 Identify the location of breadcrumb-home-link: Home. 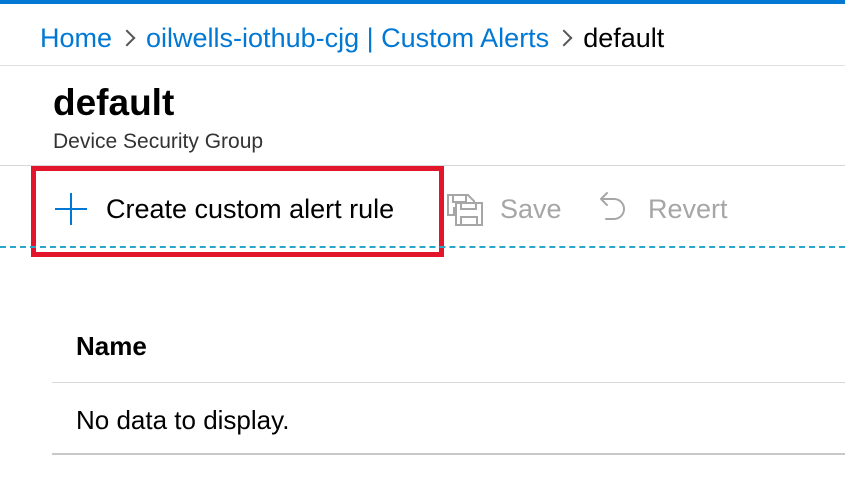
(76, 38).